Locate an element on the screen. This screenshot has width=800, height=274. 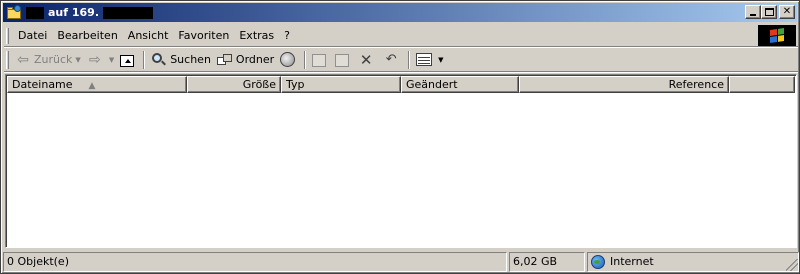
close-button: ✕ is located at coordinates (787, 12).